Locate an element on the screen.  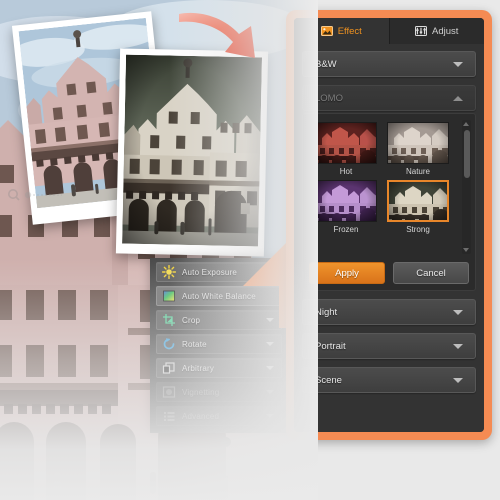
preset-nature: Nature is located at coordinates (418, 149).